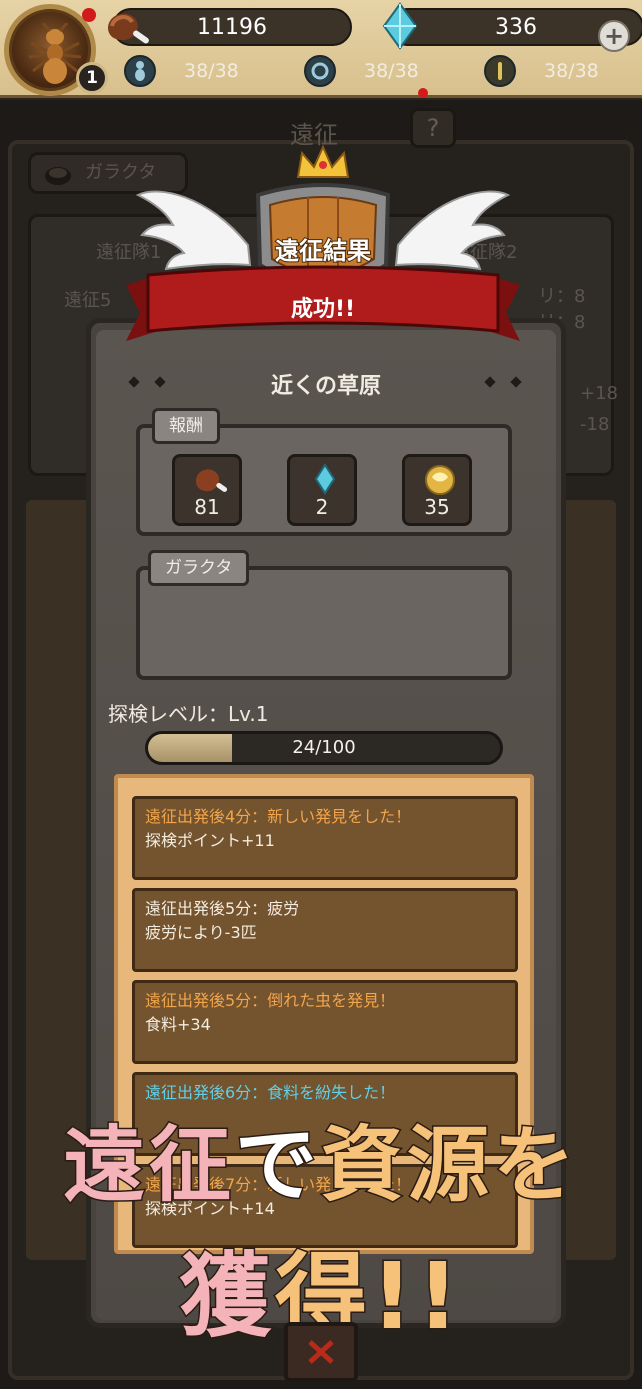 This screenshot has width=642, height=1389. I want to click on reward-gem: 2, so click(322, 490).